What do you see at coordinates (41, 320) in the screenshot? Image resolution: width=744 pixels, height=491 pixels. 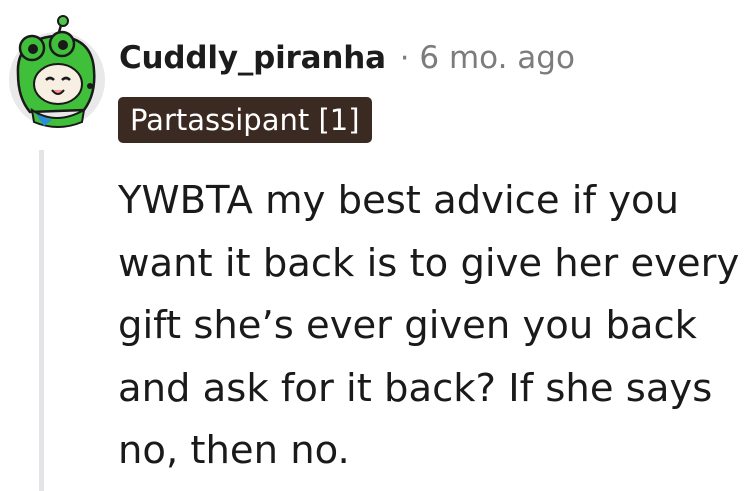 I see `thread-collapse-line` at bounding box center [41, 320].